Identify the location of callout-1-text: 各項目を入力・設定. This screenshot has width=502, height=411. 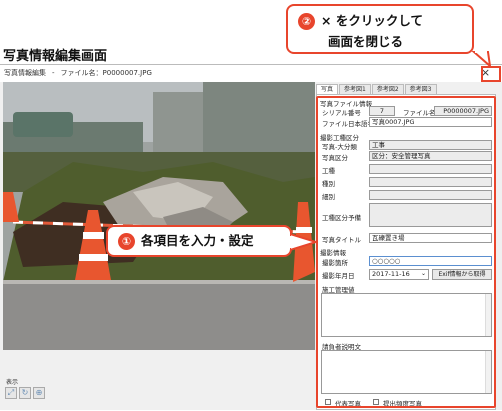
(197, 240).